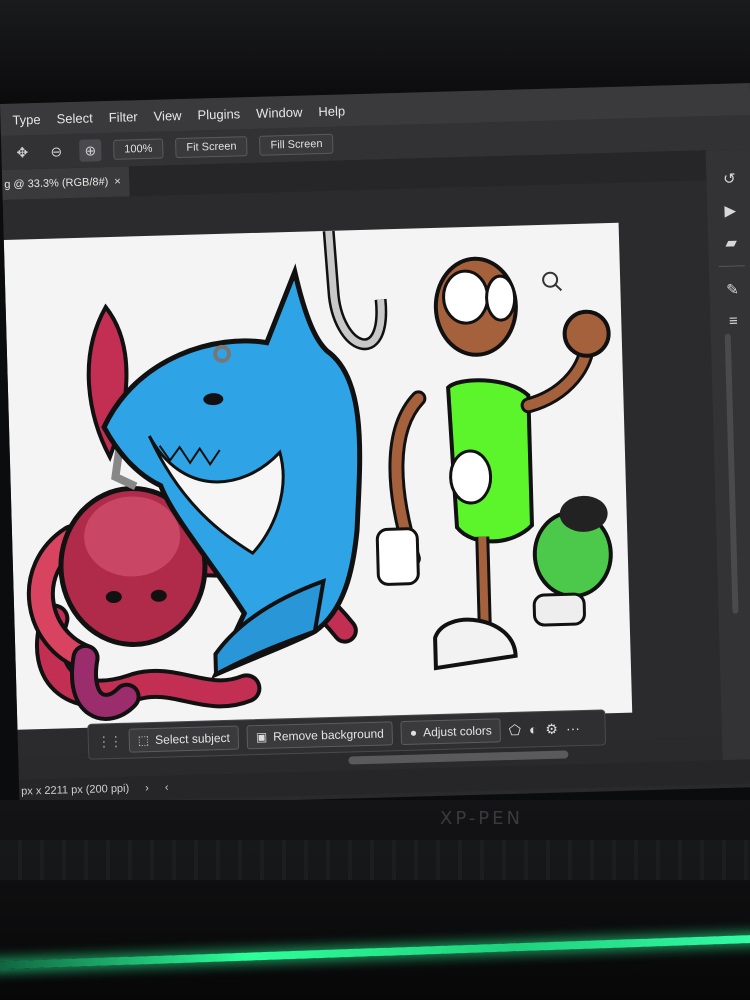 This screenshot has width=750, height=1000. What do you see at coordinates (117, 182) in the screenshot?
I see `close-icon: ×` at bounding box center [117, 182].